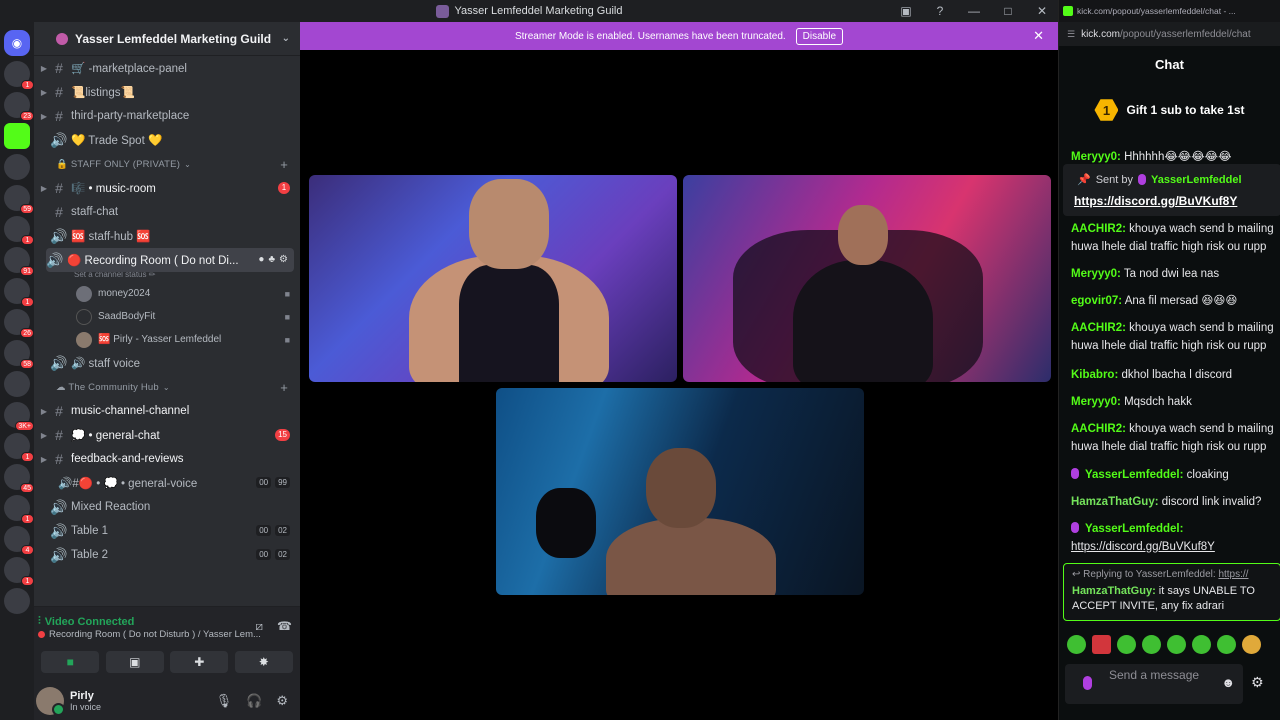 The height and width of the screenshot is (720, 1280). I want to click on minimize-icon: —, so click(974, 11).